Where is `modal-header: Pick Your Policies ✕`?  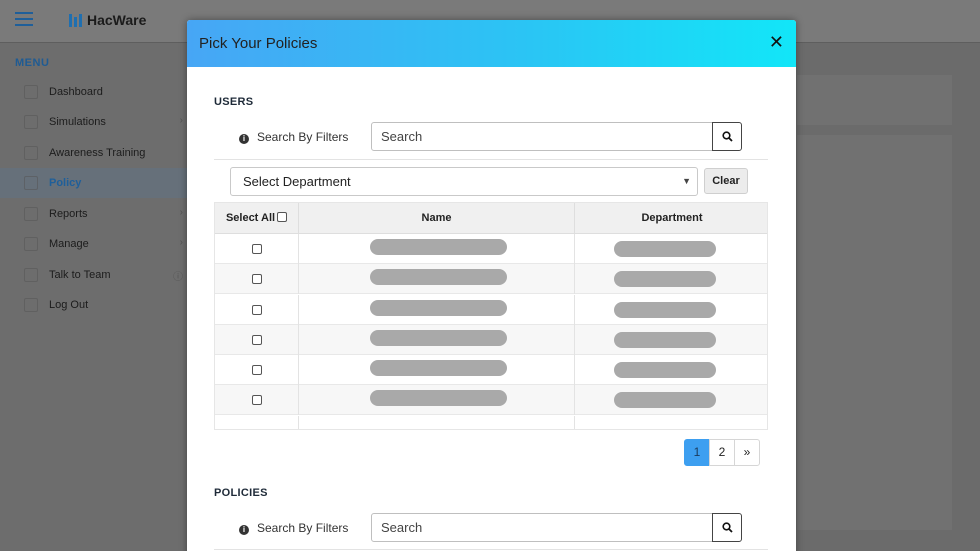 modal-header: Pick Your Policies ✕ is located at coordinates (491, 43).